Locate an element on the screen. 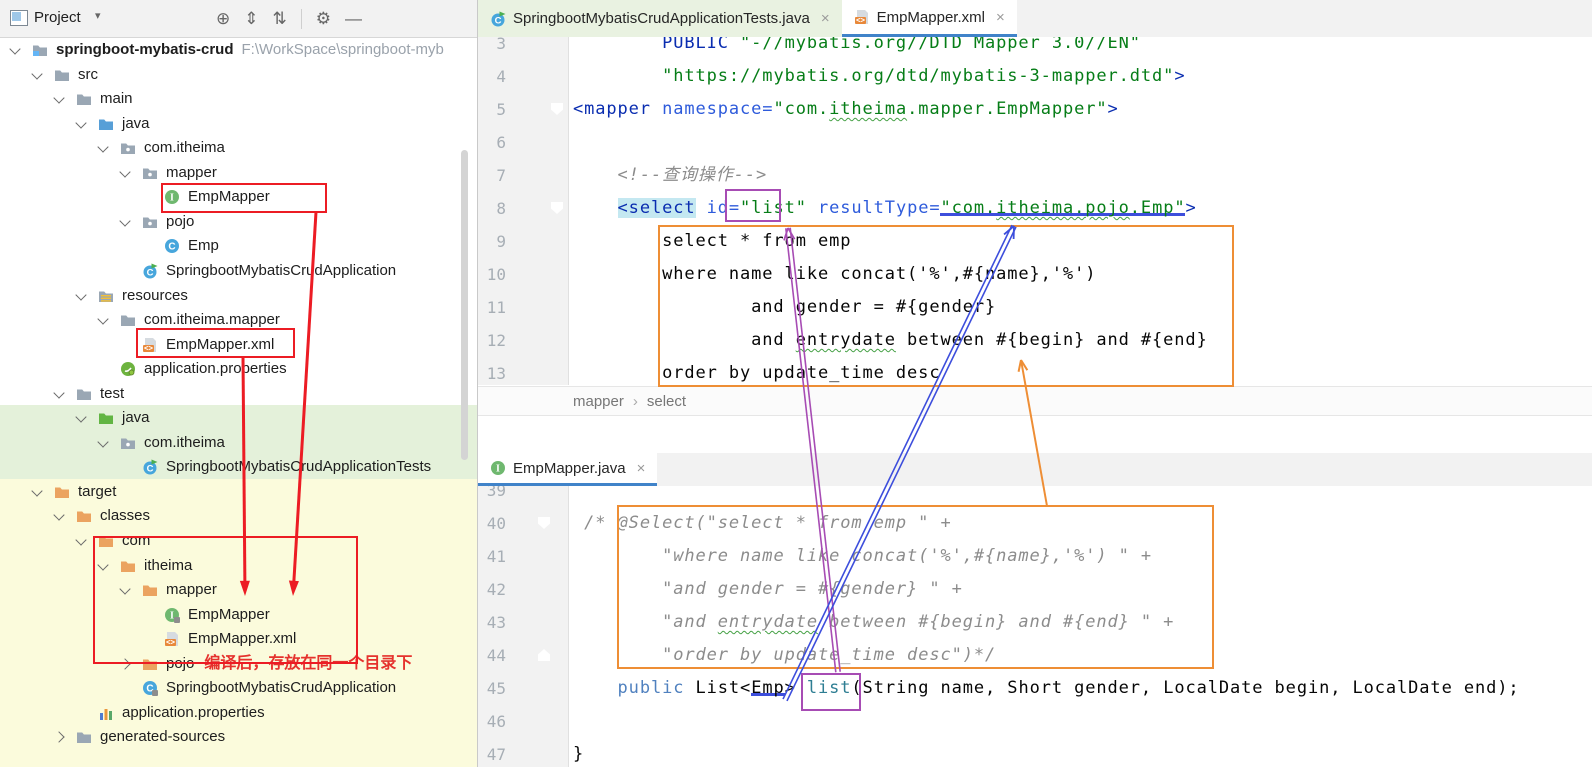  interface-lock-icon: I is located at coordinates (172, 614).